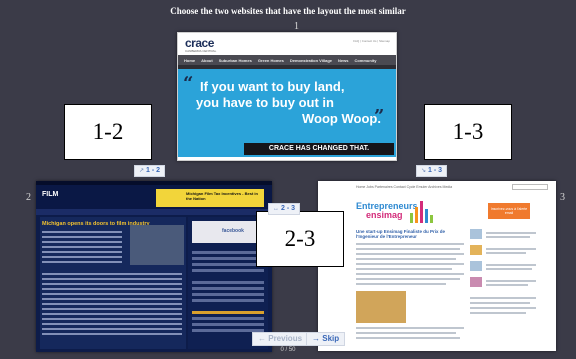 The width and height of the screenshot is (576, 359). Describe the element at coordinates (188, 83) in the screenshot. I see `site1-quote-open: “` at that location.